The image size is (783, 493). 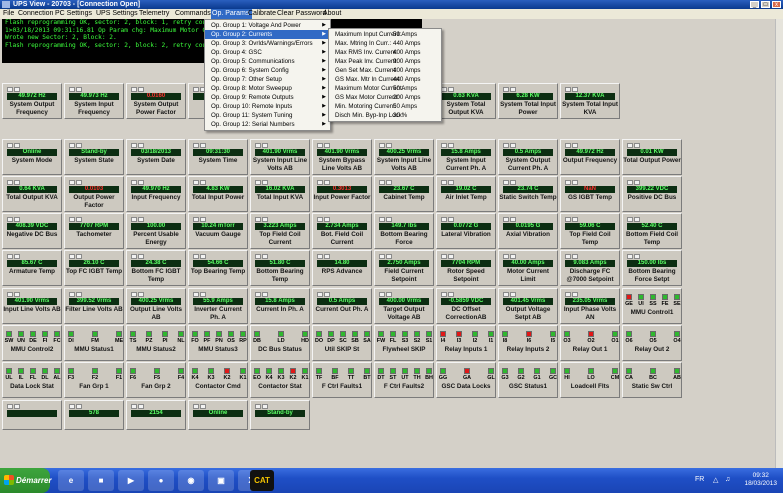 What do you see at coordinates (528, 101) in the screenshot?
I see `telemetry-tile: 6.28 KW System Total Input Power` at bounding box center [528, 101].